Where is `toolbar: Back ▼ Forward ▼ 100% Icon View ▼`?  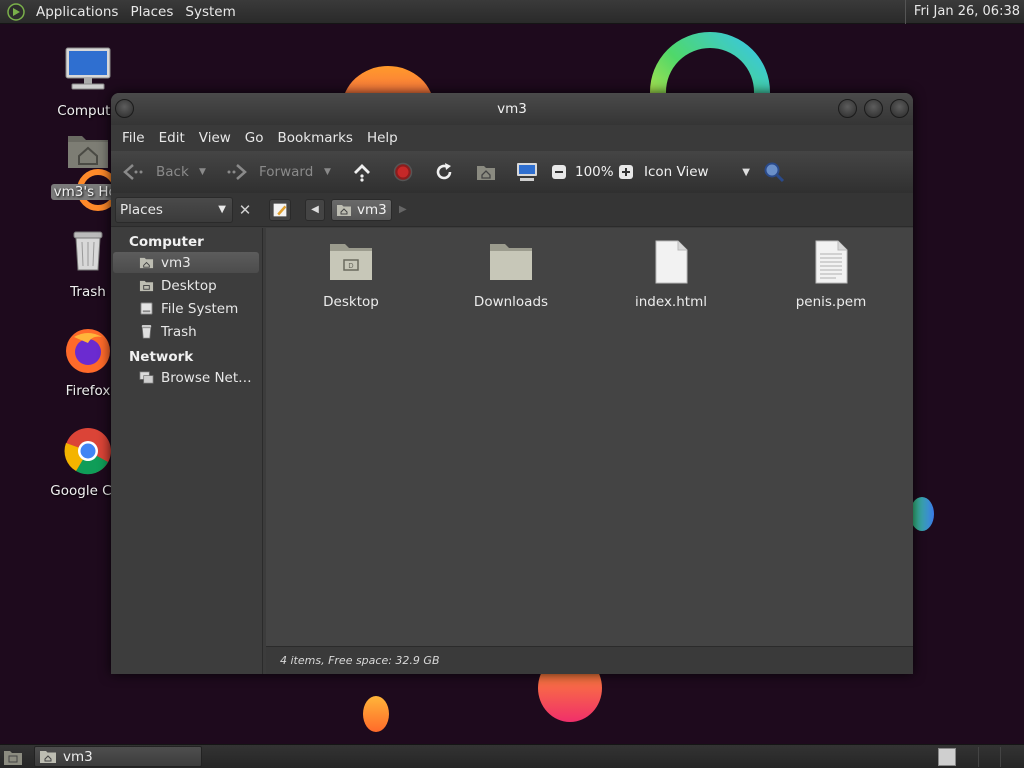
toolbar: Back ▼ Forward ▼ 100% Icon View ▼ is located at coordinates (512, 172).